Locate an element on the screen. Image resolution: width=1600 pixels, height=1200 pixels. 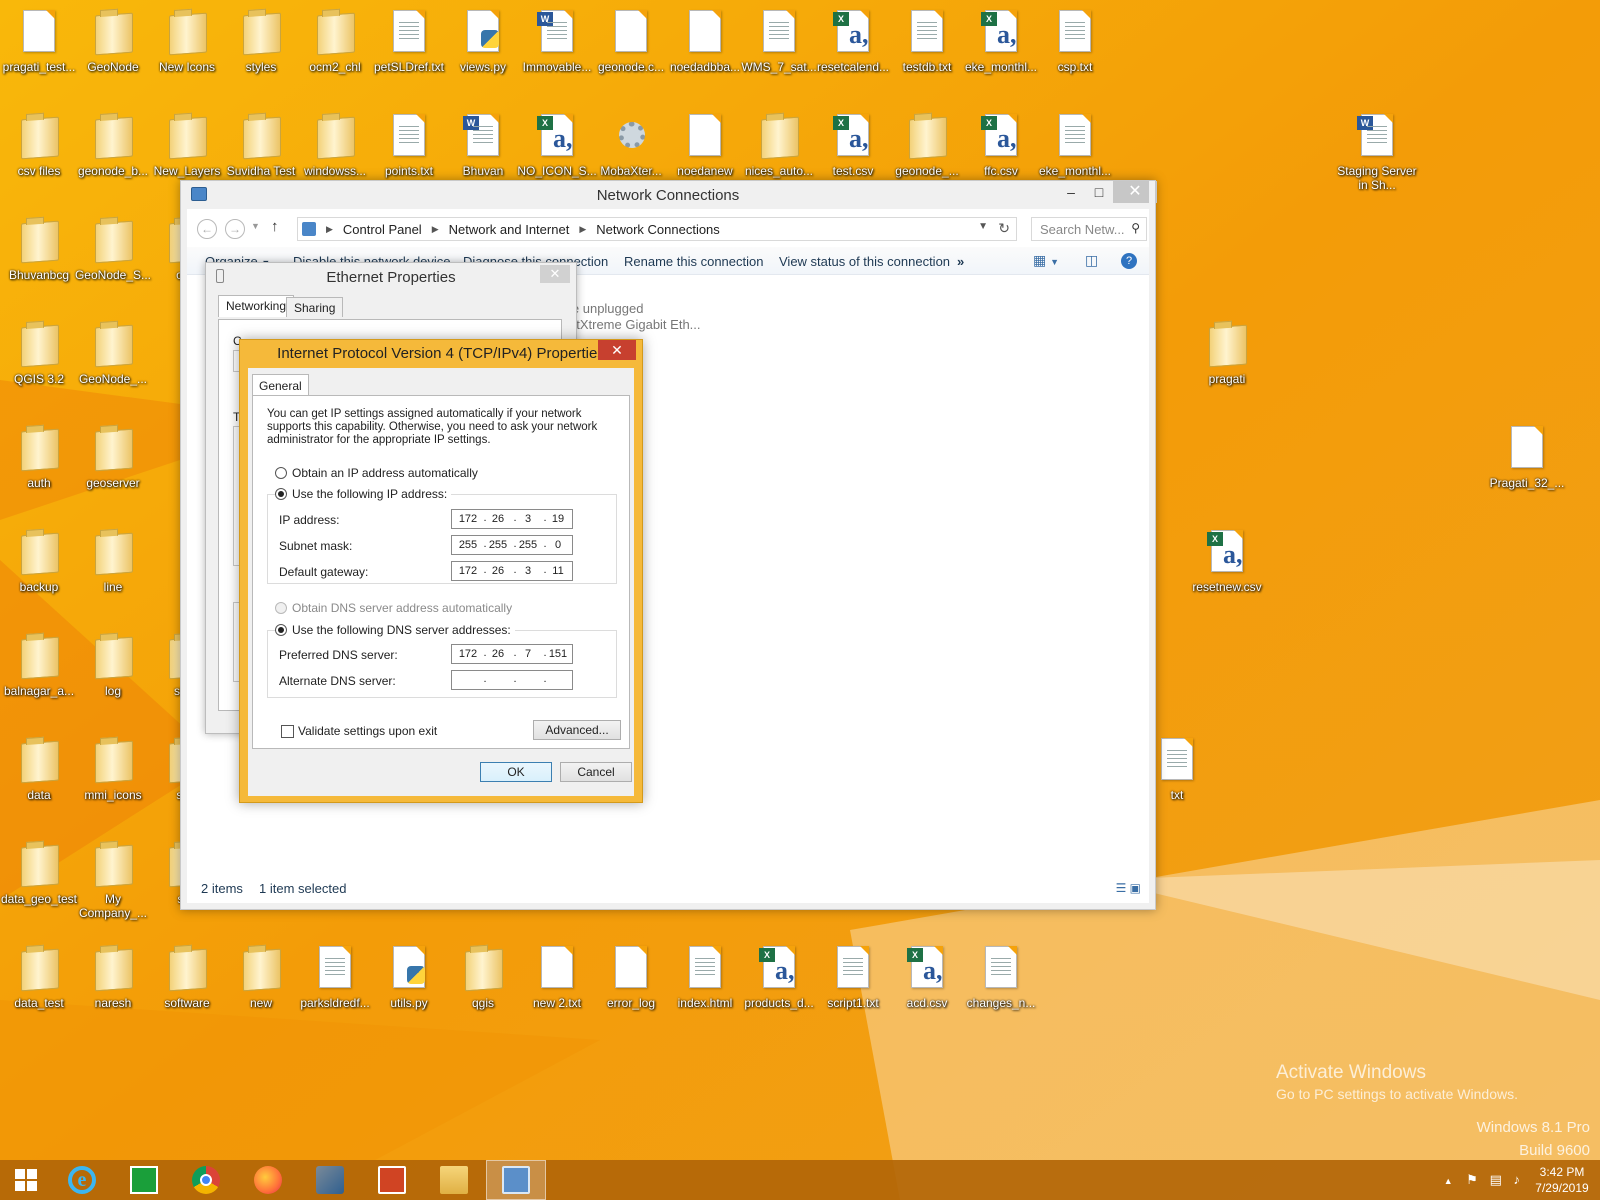
minimize-button: – is located at coordinates (1071, 192).